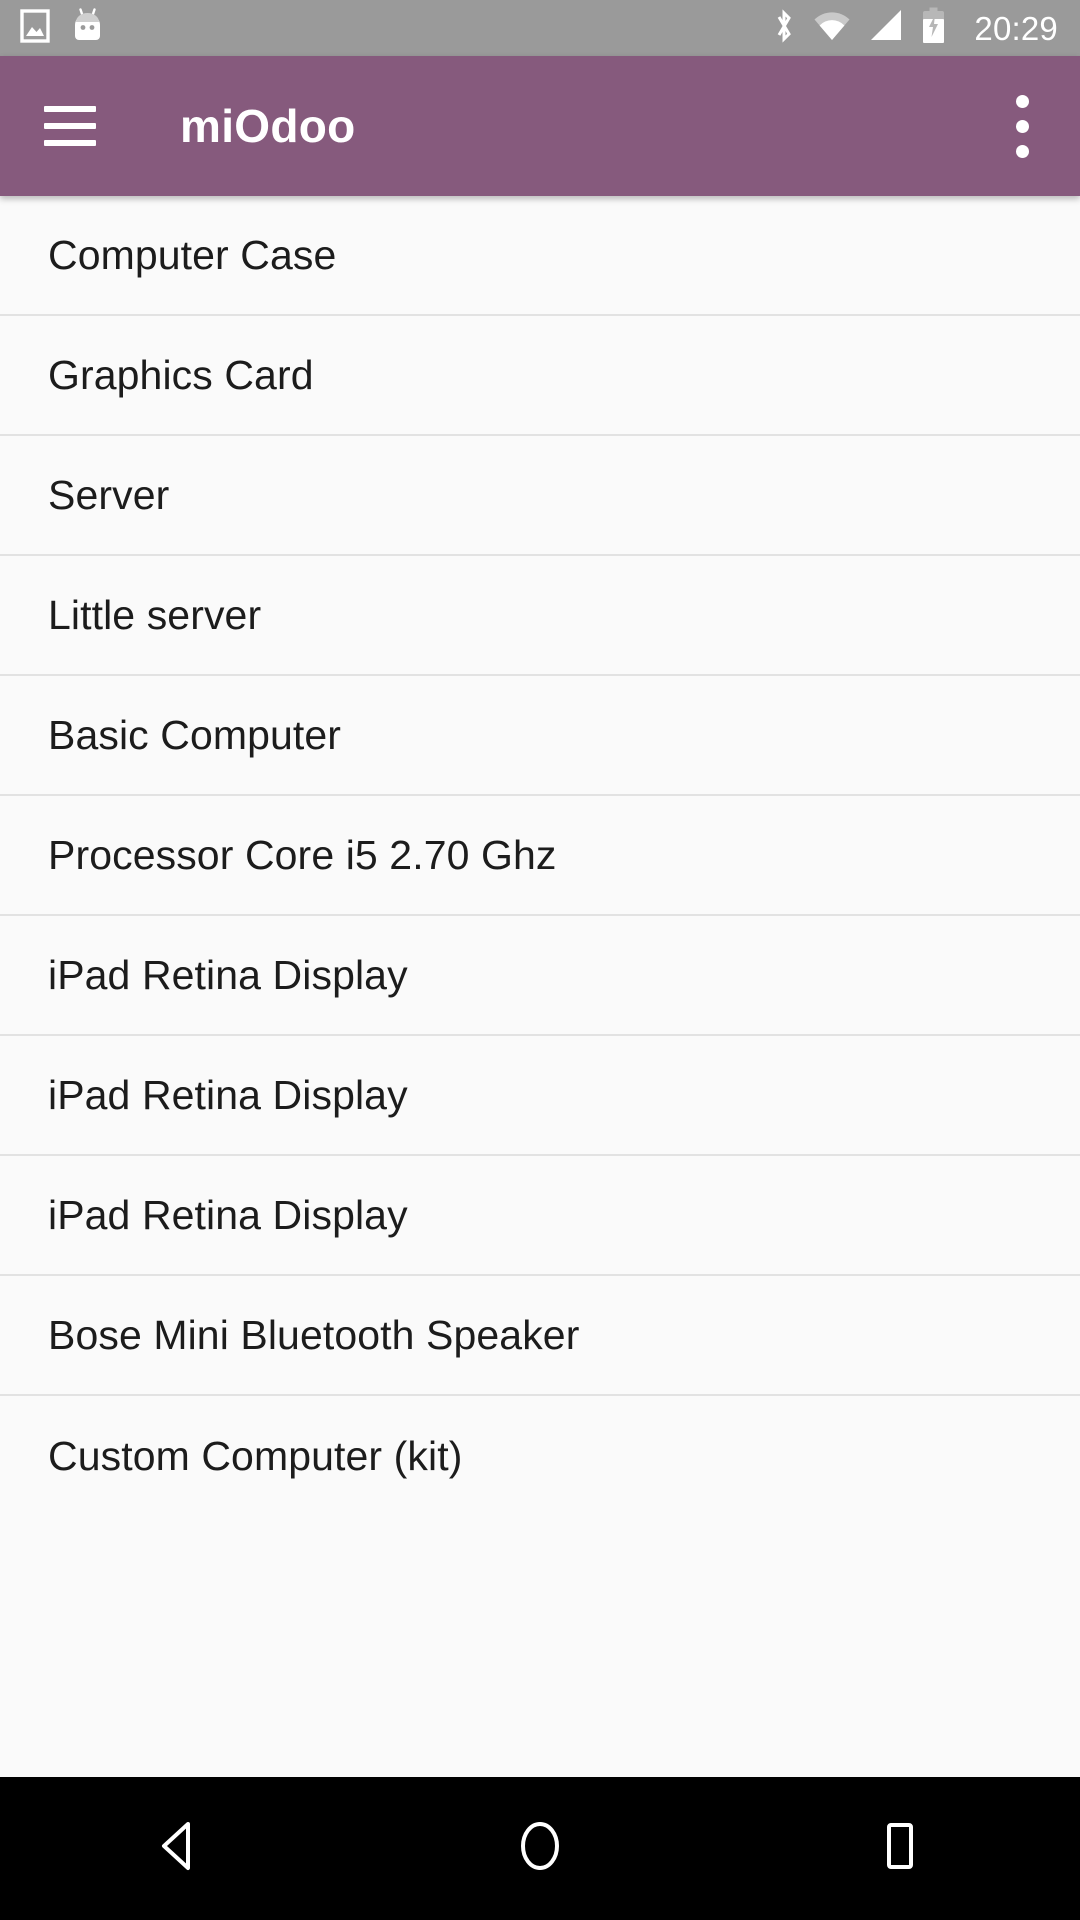 The image size is (1080, 1920). I want to click on overflow-menu-icon, so click(1022, 126).